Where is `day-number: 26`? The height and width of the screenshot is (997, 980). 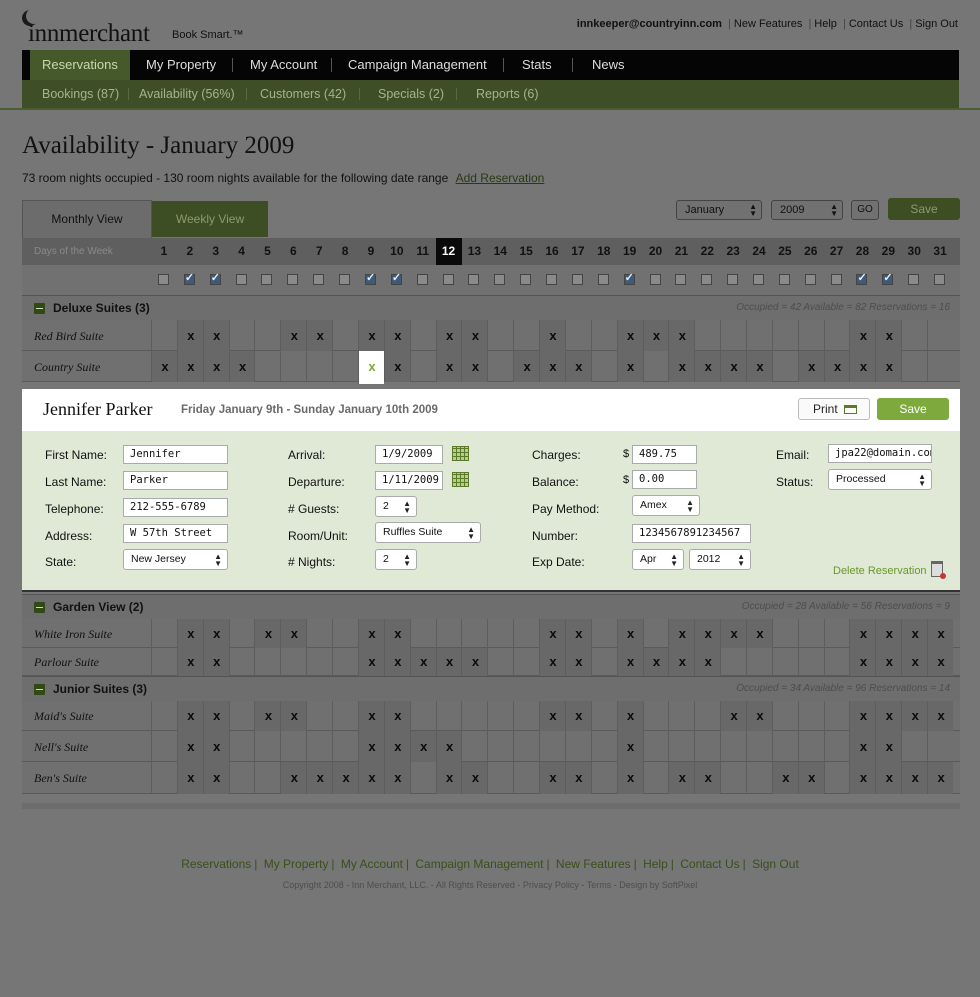
day-number: 26 is located at coordinates (811, 251).